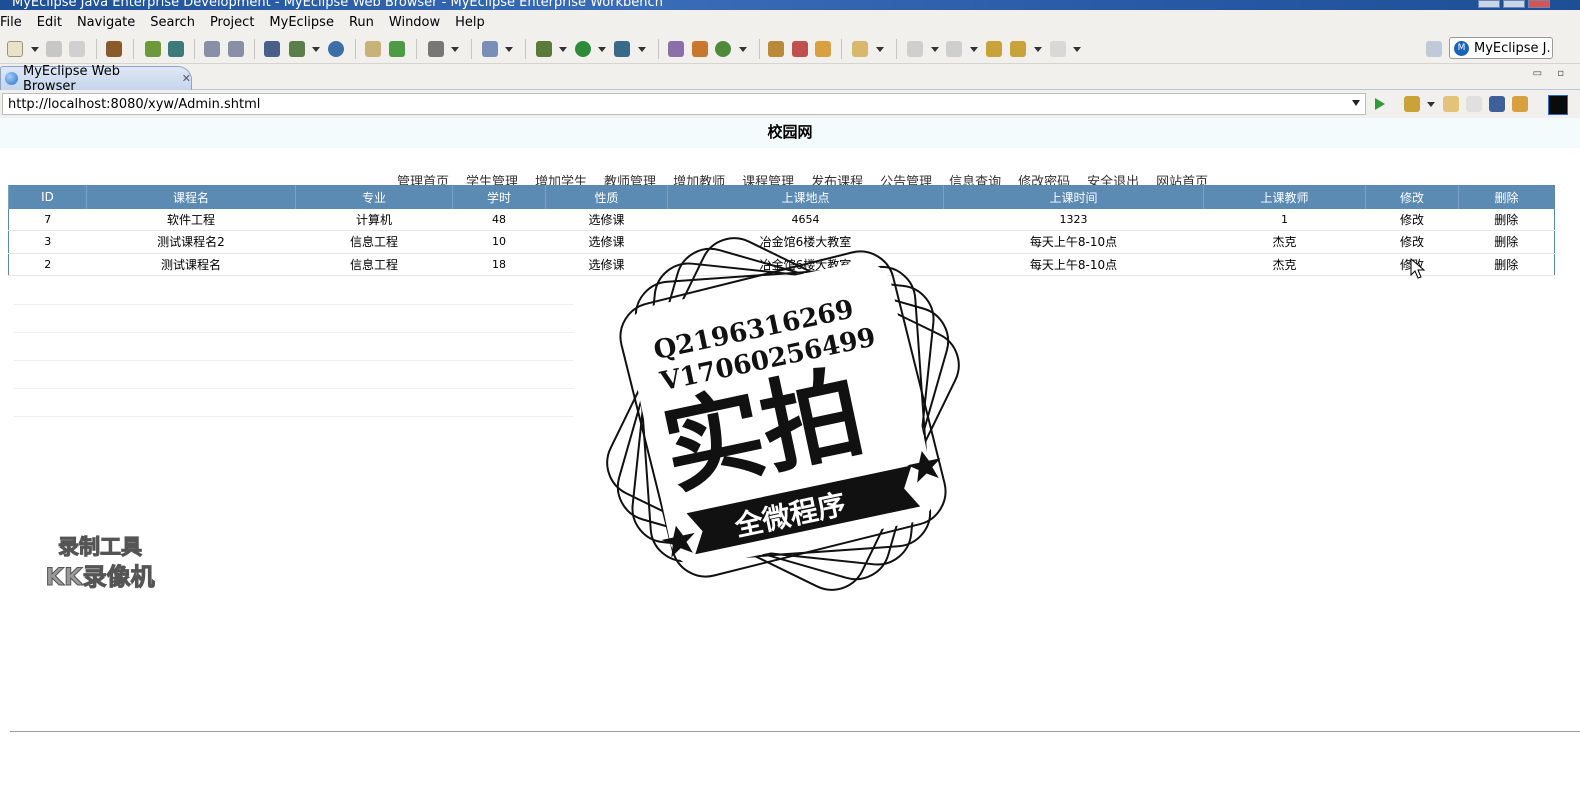 This screenshot has width=1580, height=794. I want to click on new-wizard-icon, so click(490, 49).